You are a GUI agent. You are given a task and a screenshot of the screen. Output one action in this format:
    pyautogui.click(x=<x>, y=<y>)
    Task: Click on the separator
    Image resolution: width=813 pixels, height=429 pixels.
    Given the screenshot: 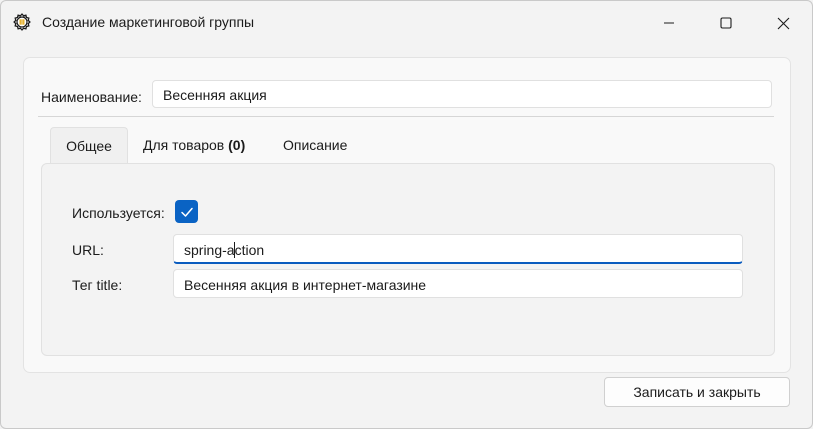 What is the action you would take?
    pyautogui.click(x=406, y=116)
    